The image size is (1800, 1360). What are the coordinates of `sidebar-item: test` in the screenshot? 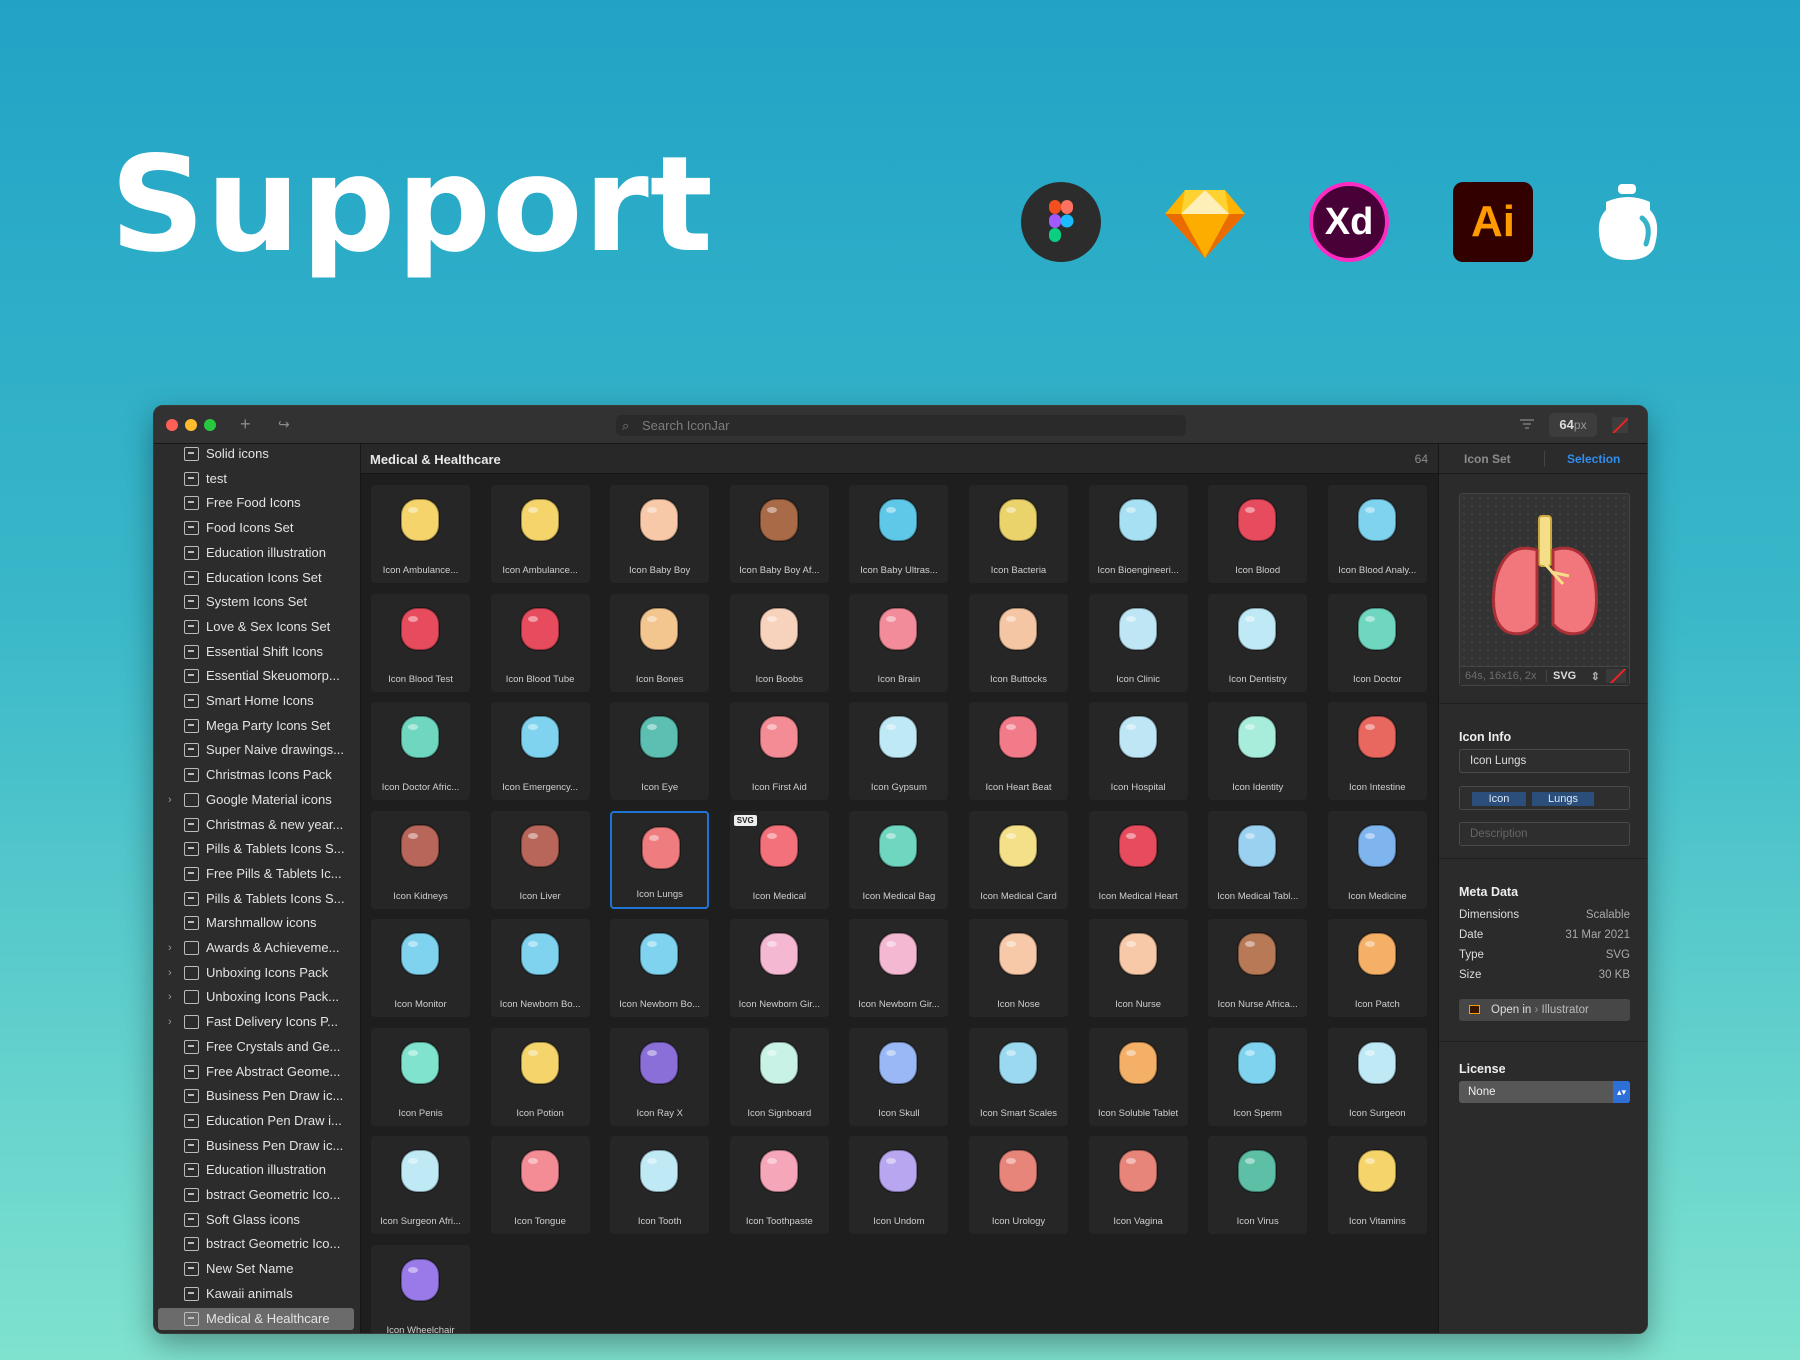 It's located at (256, 479).